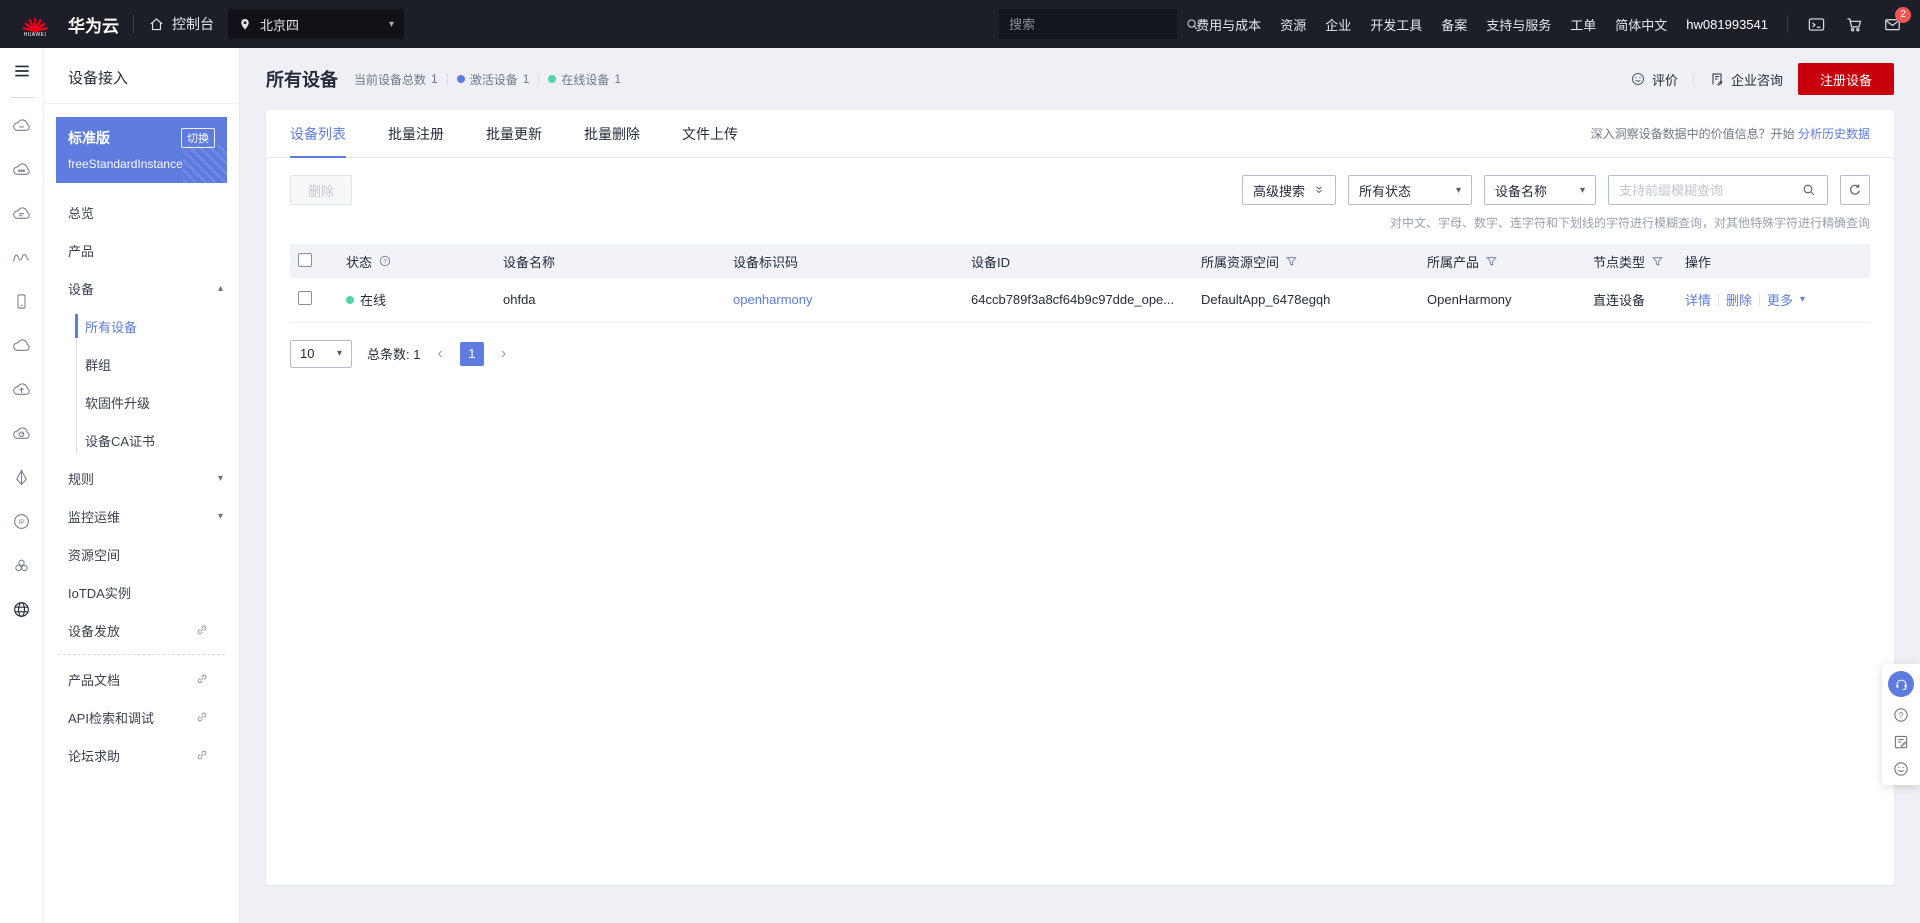 Image resolution: width=1920 pixels, height=923 pixels. Describe the element at coordinates (81, 251) in the screenshot. I see `sidebar-item-label: 产品` at that location.